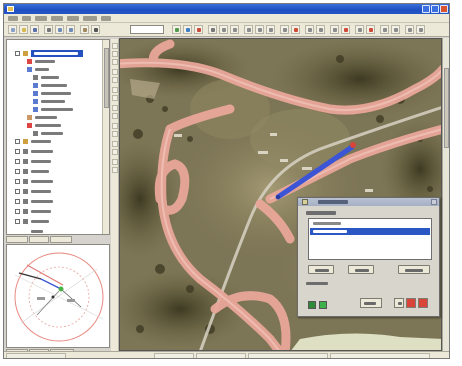  I want to click on overview-map, so click(58, 296).